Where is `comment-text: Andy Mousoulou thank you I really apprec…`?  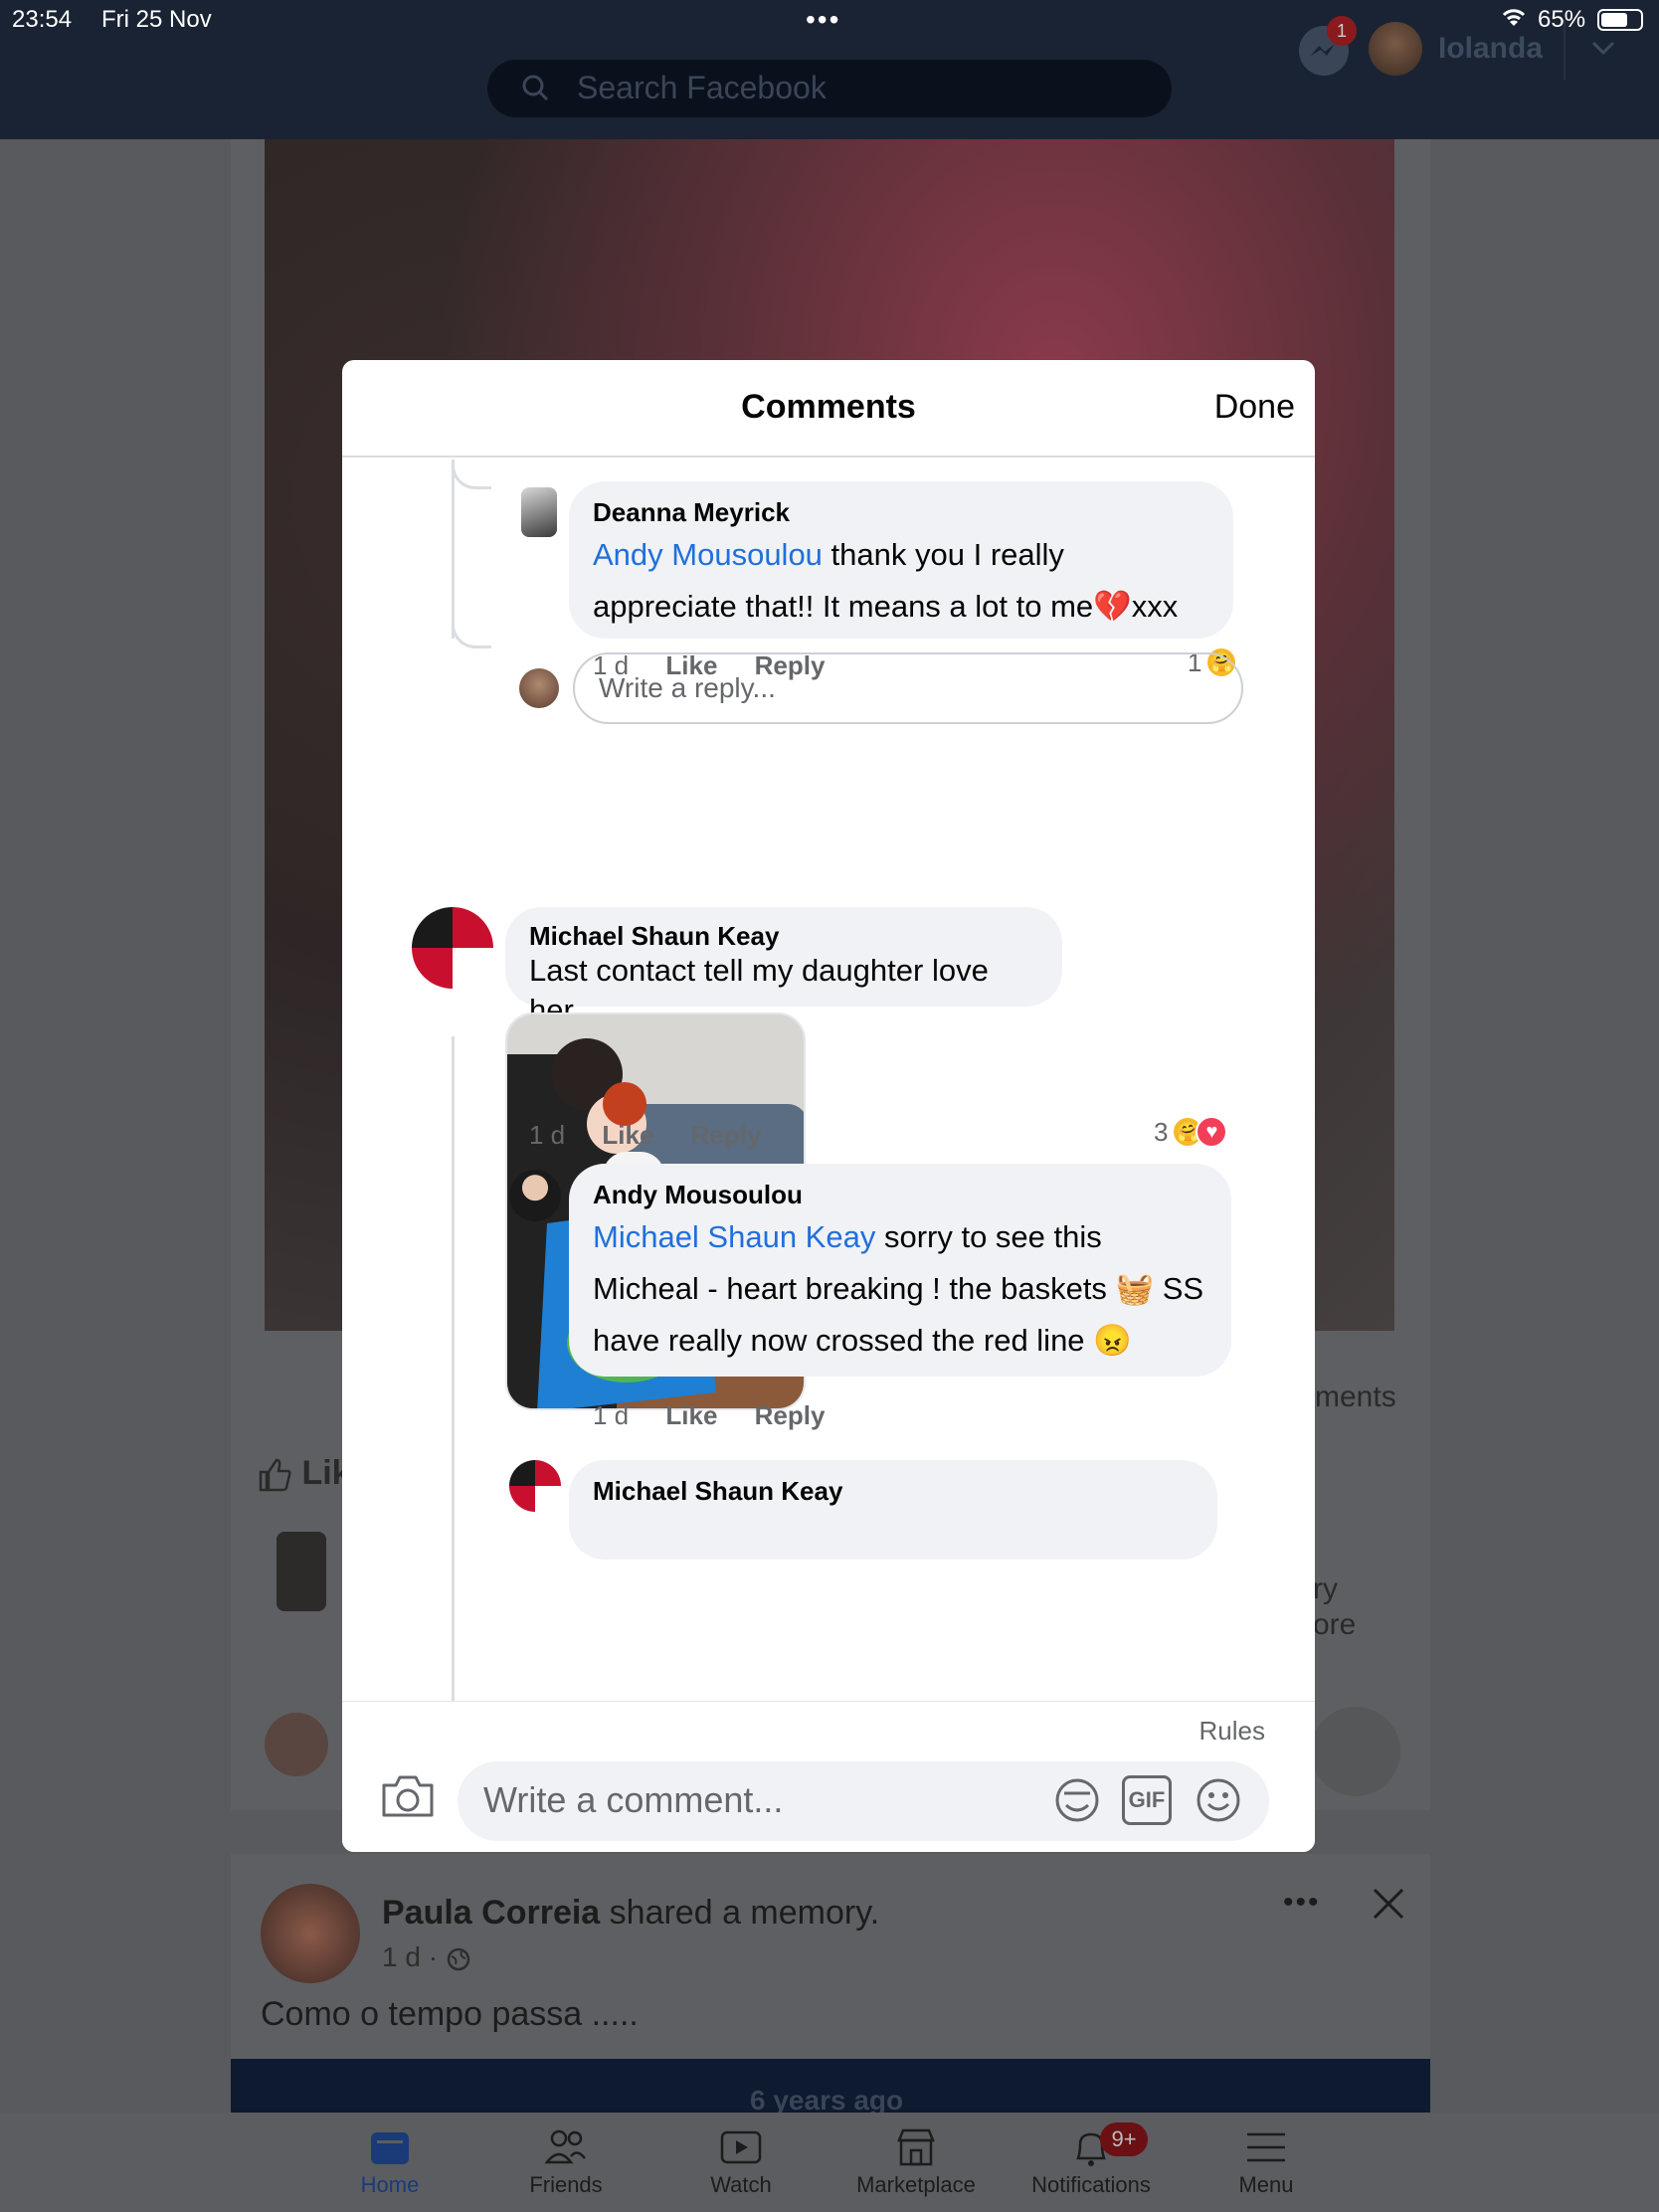 comment-text: Andy Mousoulou thank you I really apprec… is located at coordinates (886, 580).